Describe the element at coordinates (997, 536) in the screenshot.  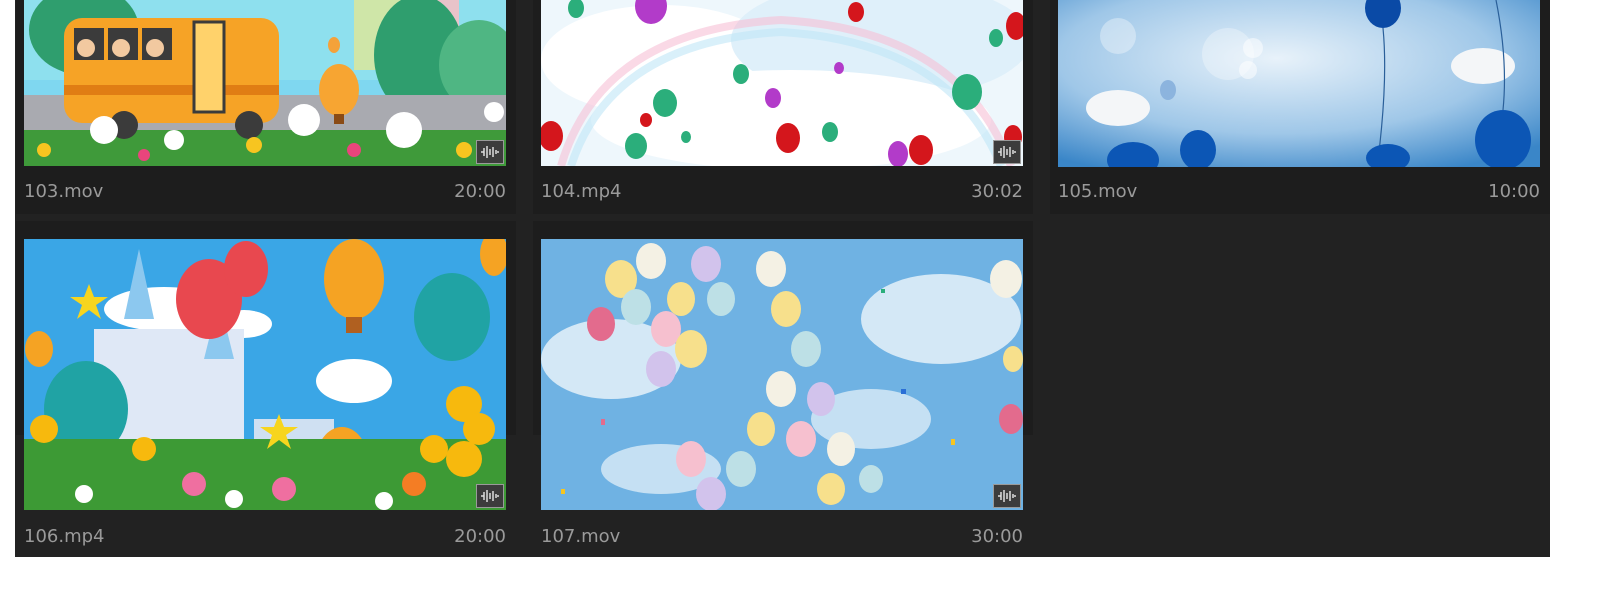
I see `clip-duration: 30:00` at that location.